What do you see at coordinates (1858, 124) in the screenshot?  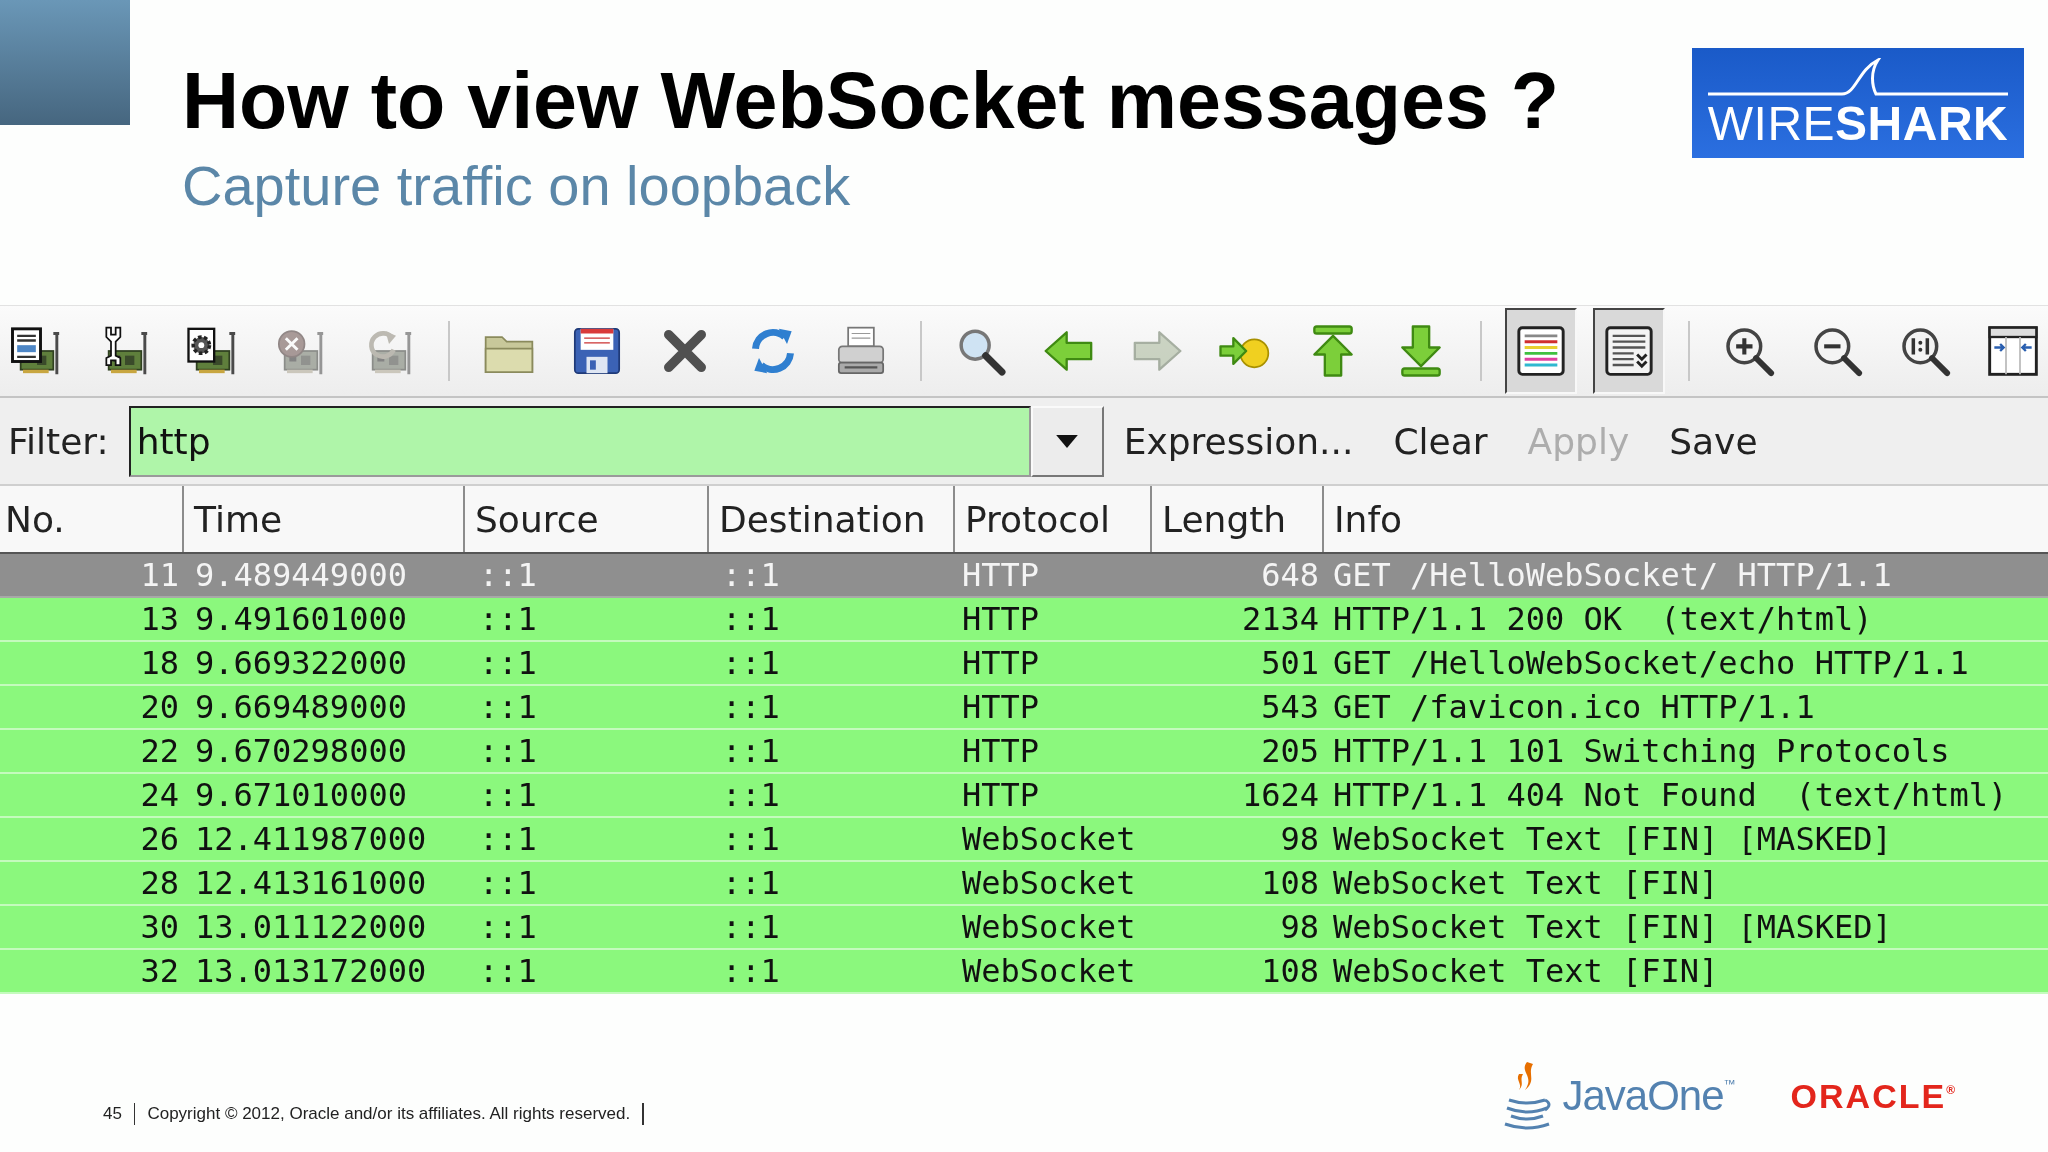 I see `logo-text: WIRESHARK` at bounding box center [1858, 124].